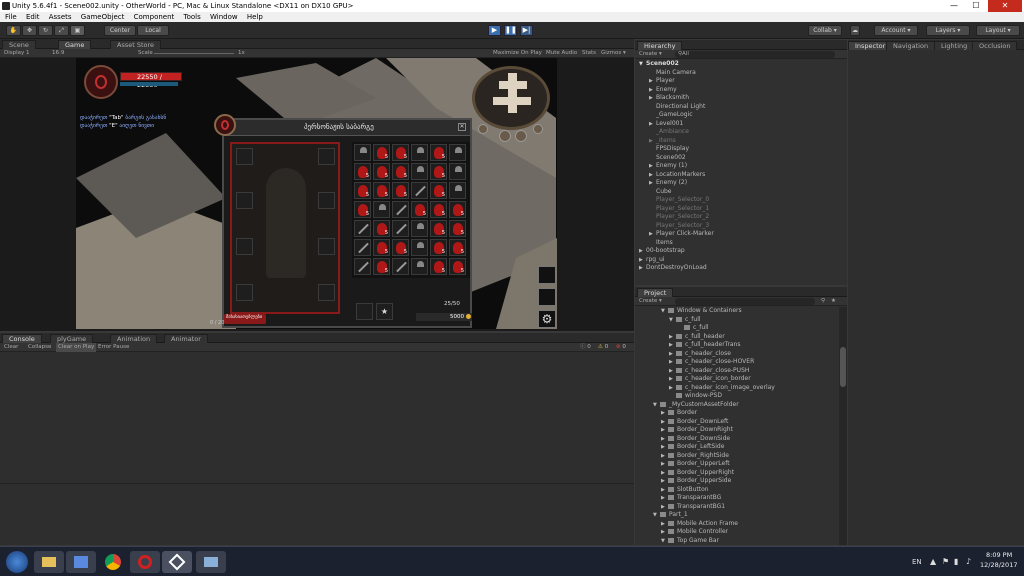 This screenshot has width=1024, height=576. What do you see at coordinates (662, 141) in the screenshot?
I see `hierarchy-item: ▶ _Items` at bounding box center [662, 141].